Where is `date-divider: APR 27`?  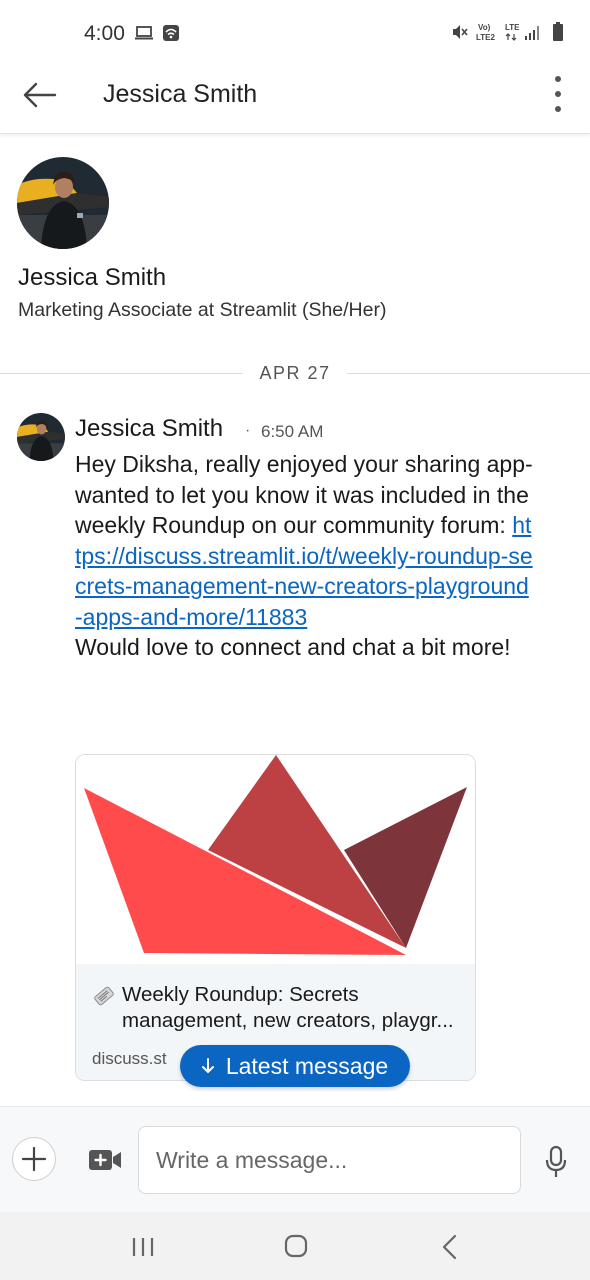 date-divider: APR 27 is located at coordinates (295, 374).